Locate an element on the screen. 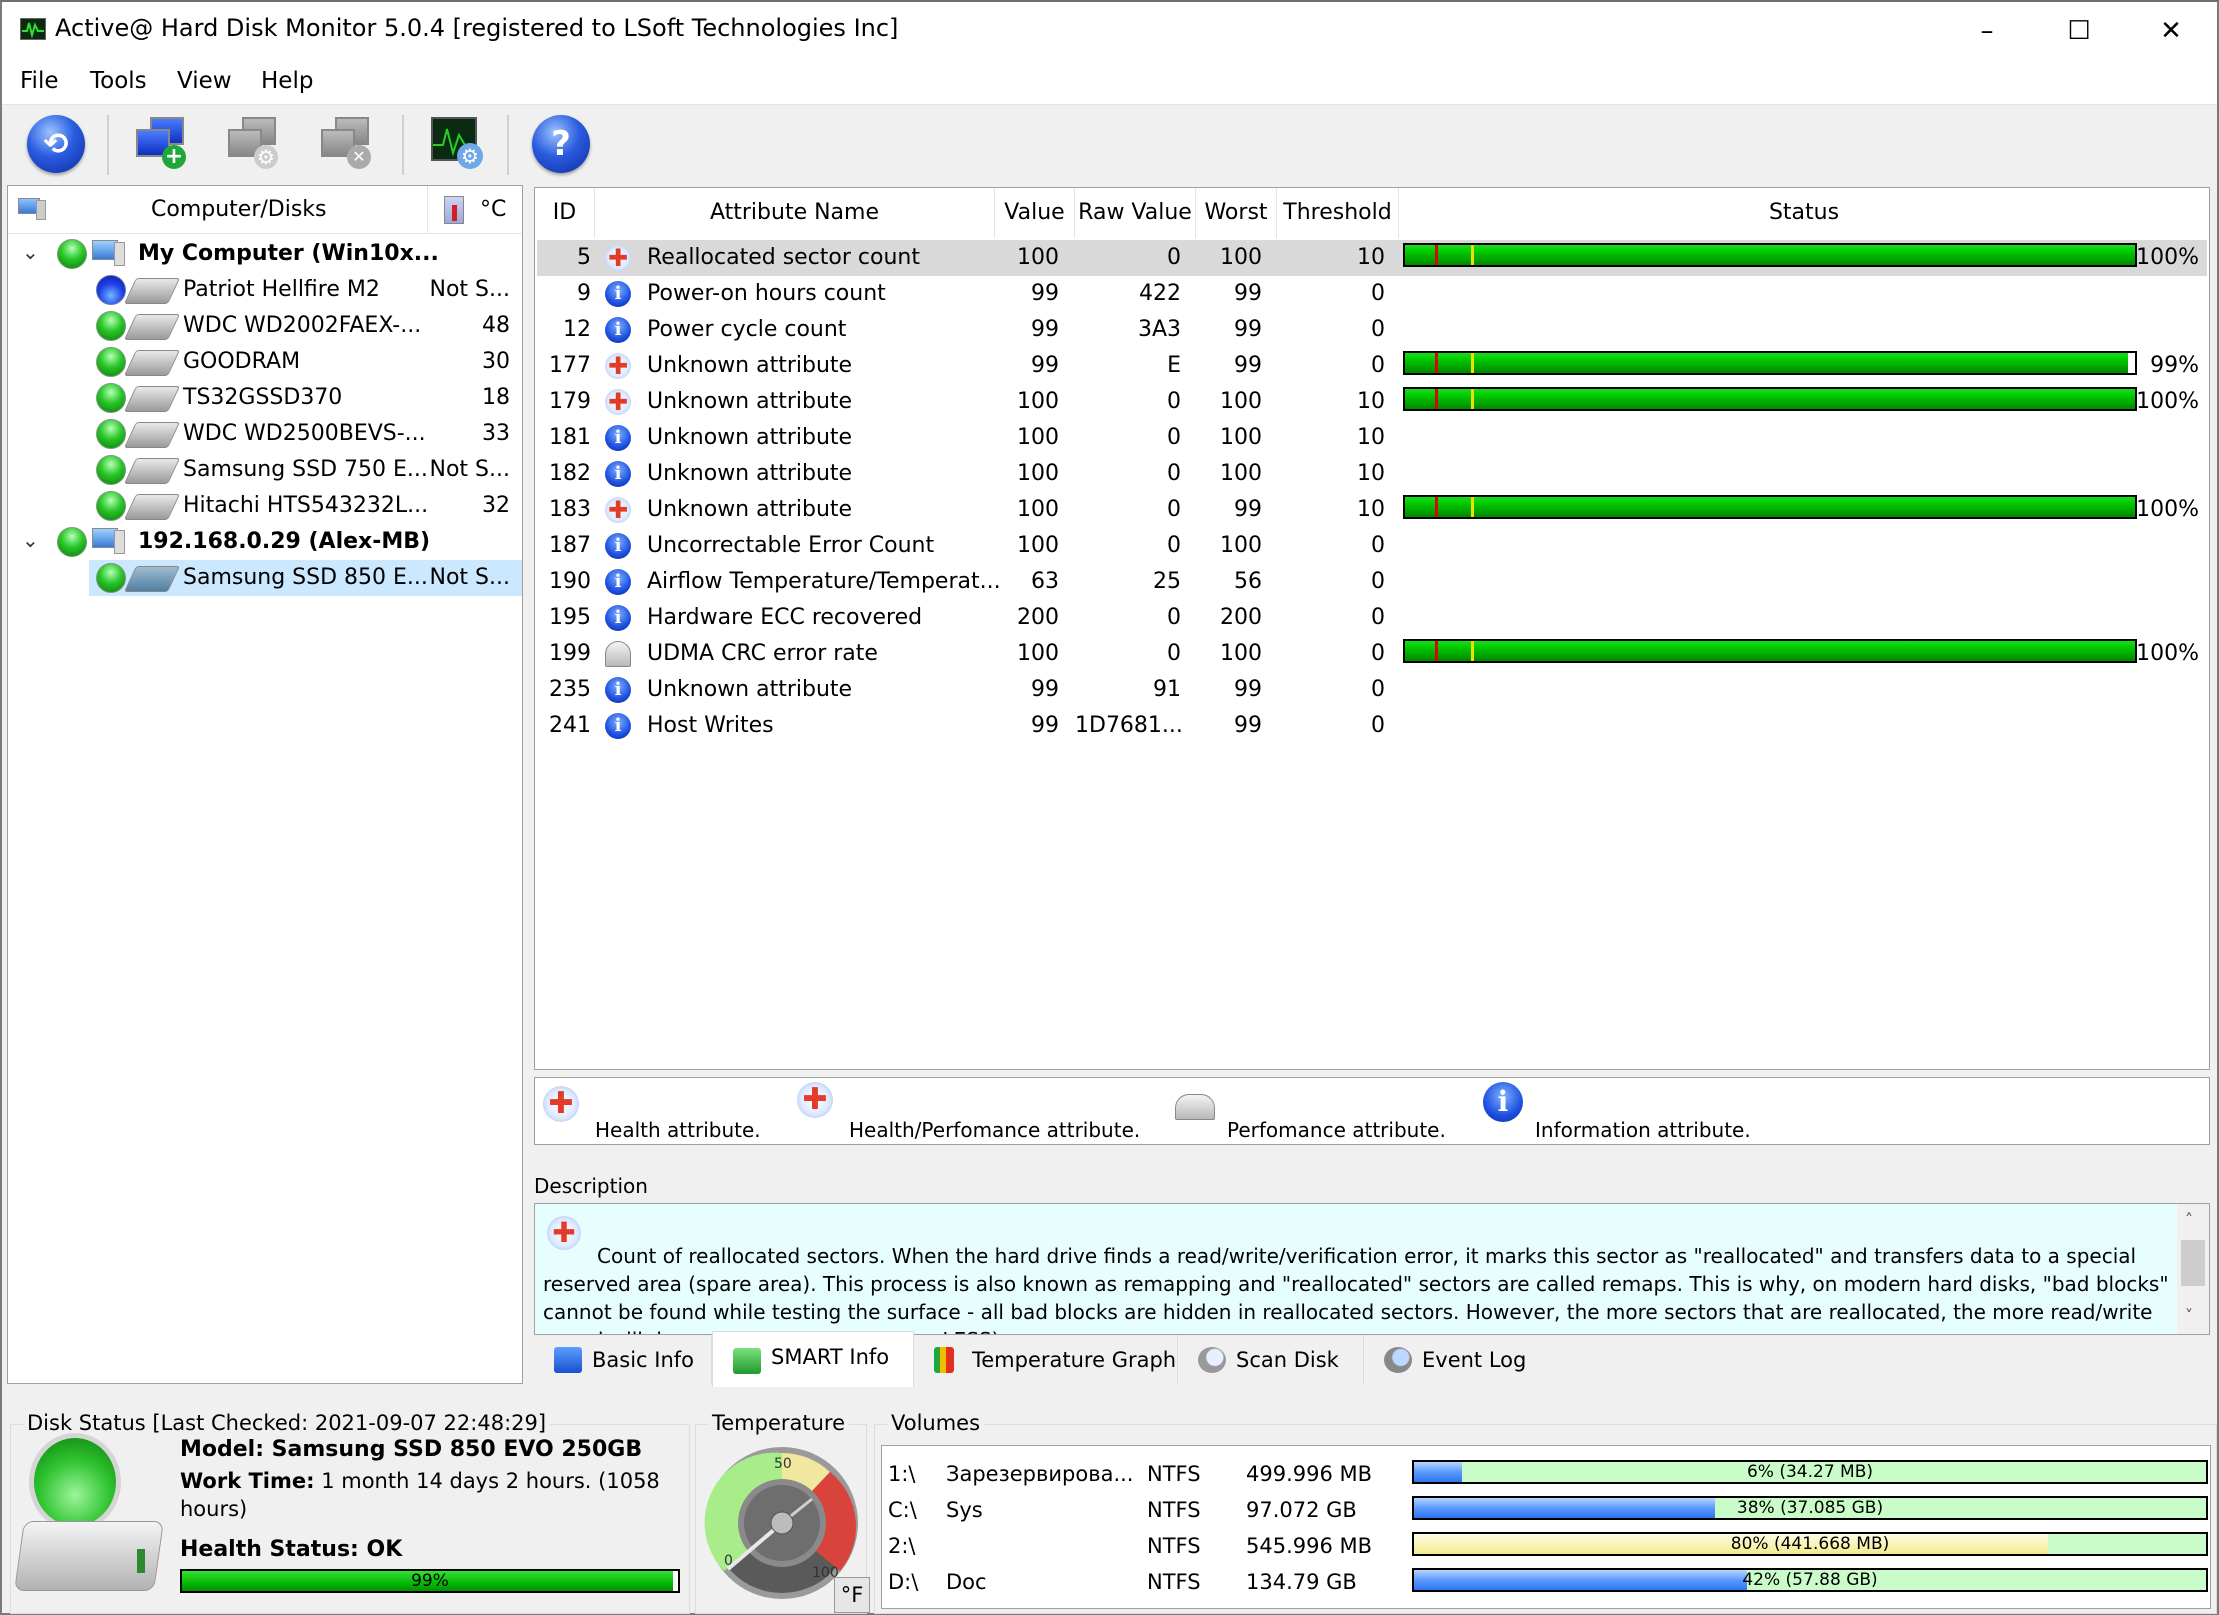 This screenshot has width=2219, height=1615. help-button: ? is located at coordinates (561, 144).